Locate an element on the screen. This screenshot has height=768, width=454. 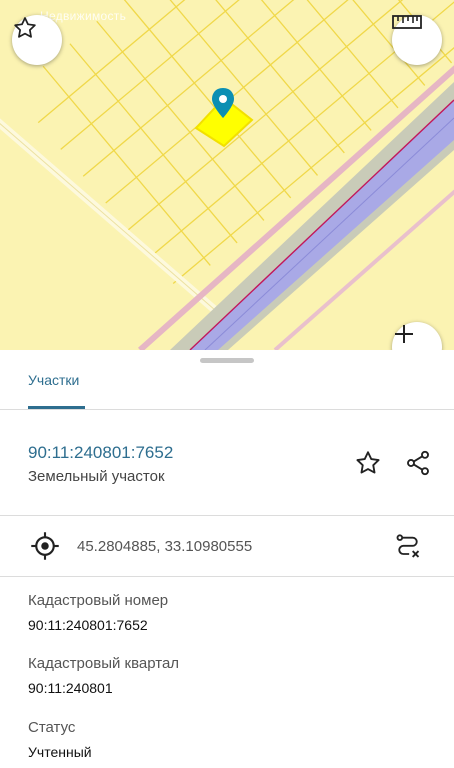
coordinates-row: 45.2804885, 33.10980555 is located at coordinates (227, 546).